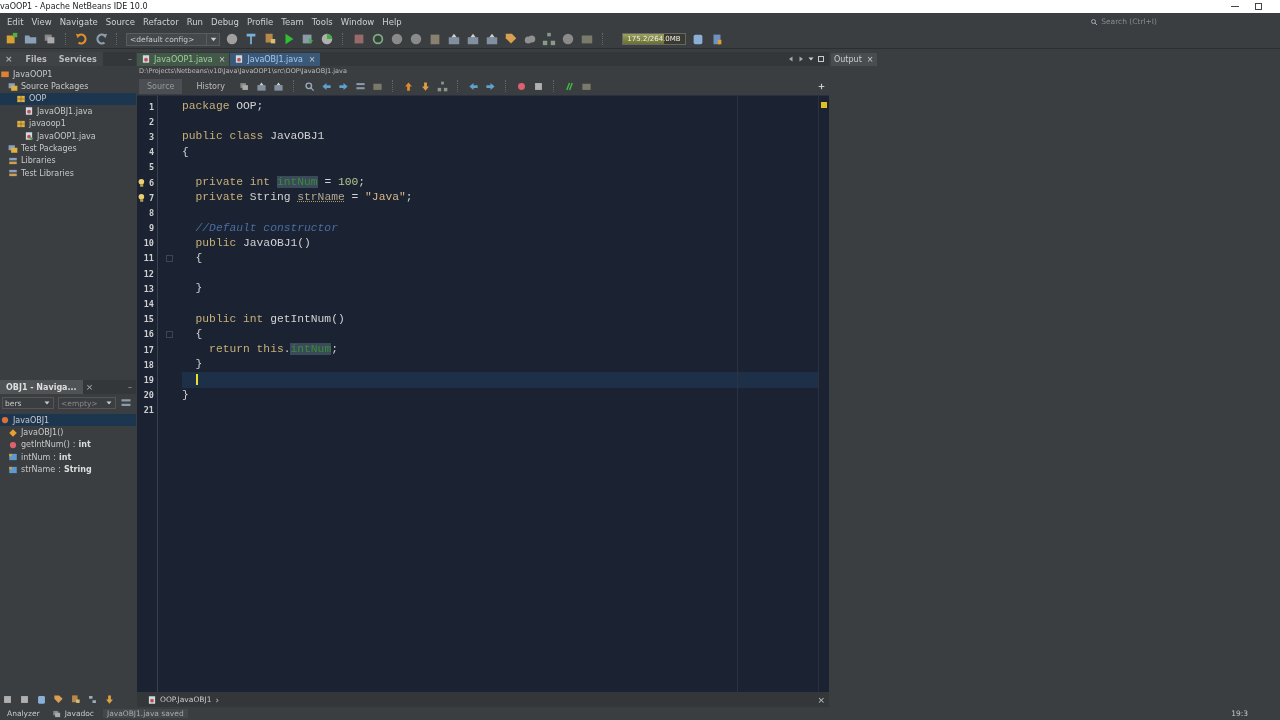 This screenshot has width=1280, height=720. I want to click on tree-item: JavaOOP1, so click(68, 74).